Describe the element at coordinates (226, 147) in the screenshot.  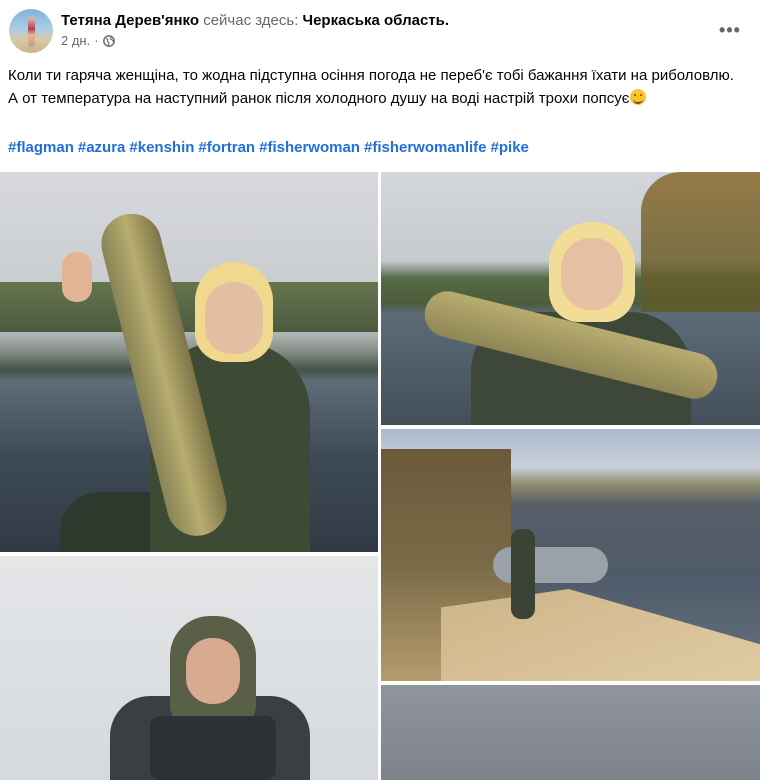
I see `hashtag-link: #fortran` at that location.